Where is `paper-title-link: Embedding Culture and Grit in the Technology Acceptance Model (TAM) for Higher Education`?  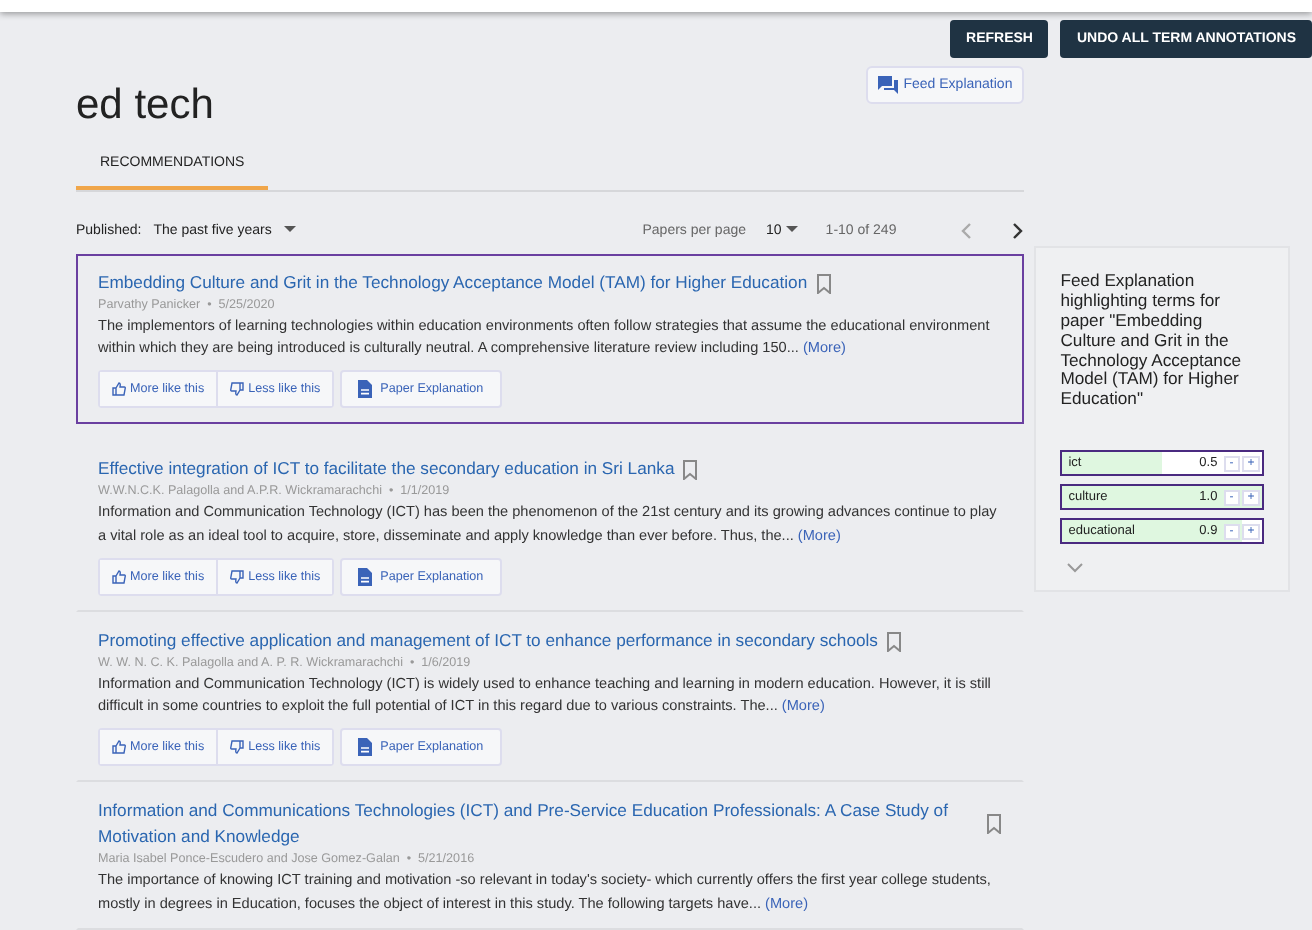 paper-title-link: Embedding Culture and Grit in the Technology Acceptance Model (TAM) for Higher Education is located at coordinates (453, 283).